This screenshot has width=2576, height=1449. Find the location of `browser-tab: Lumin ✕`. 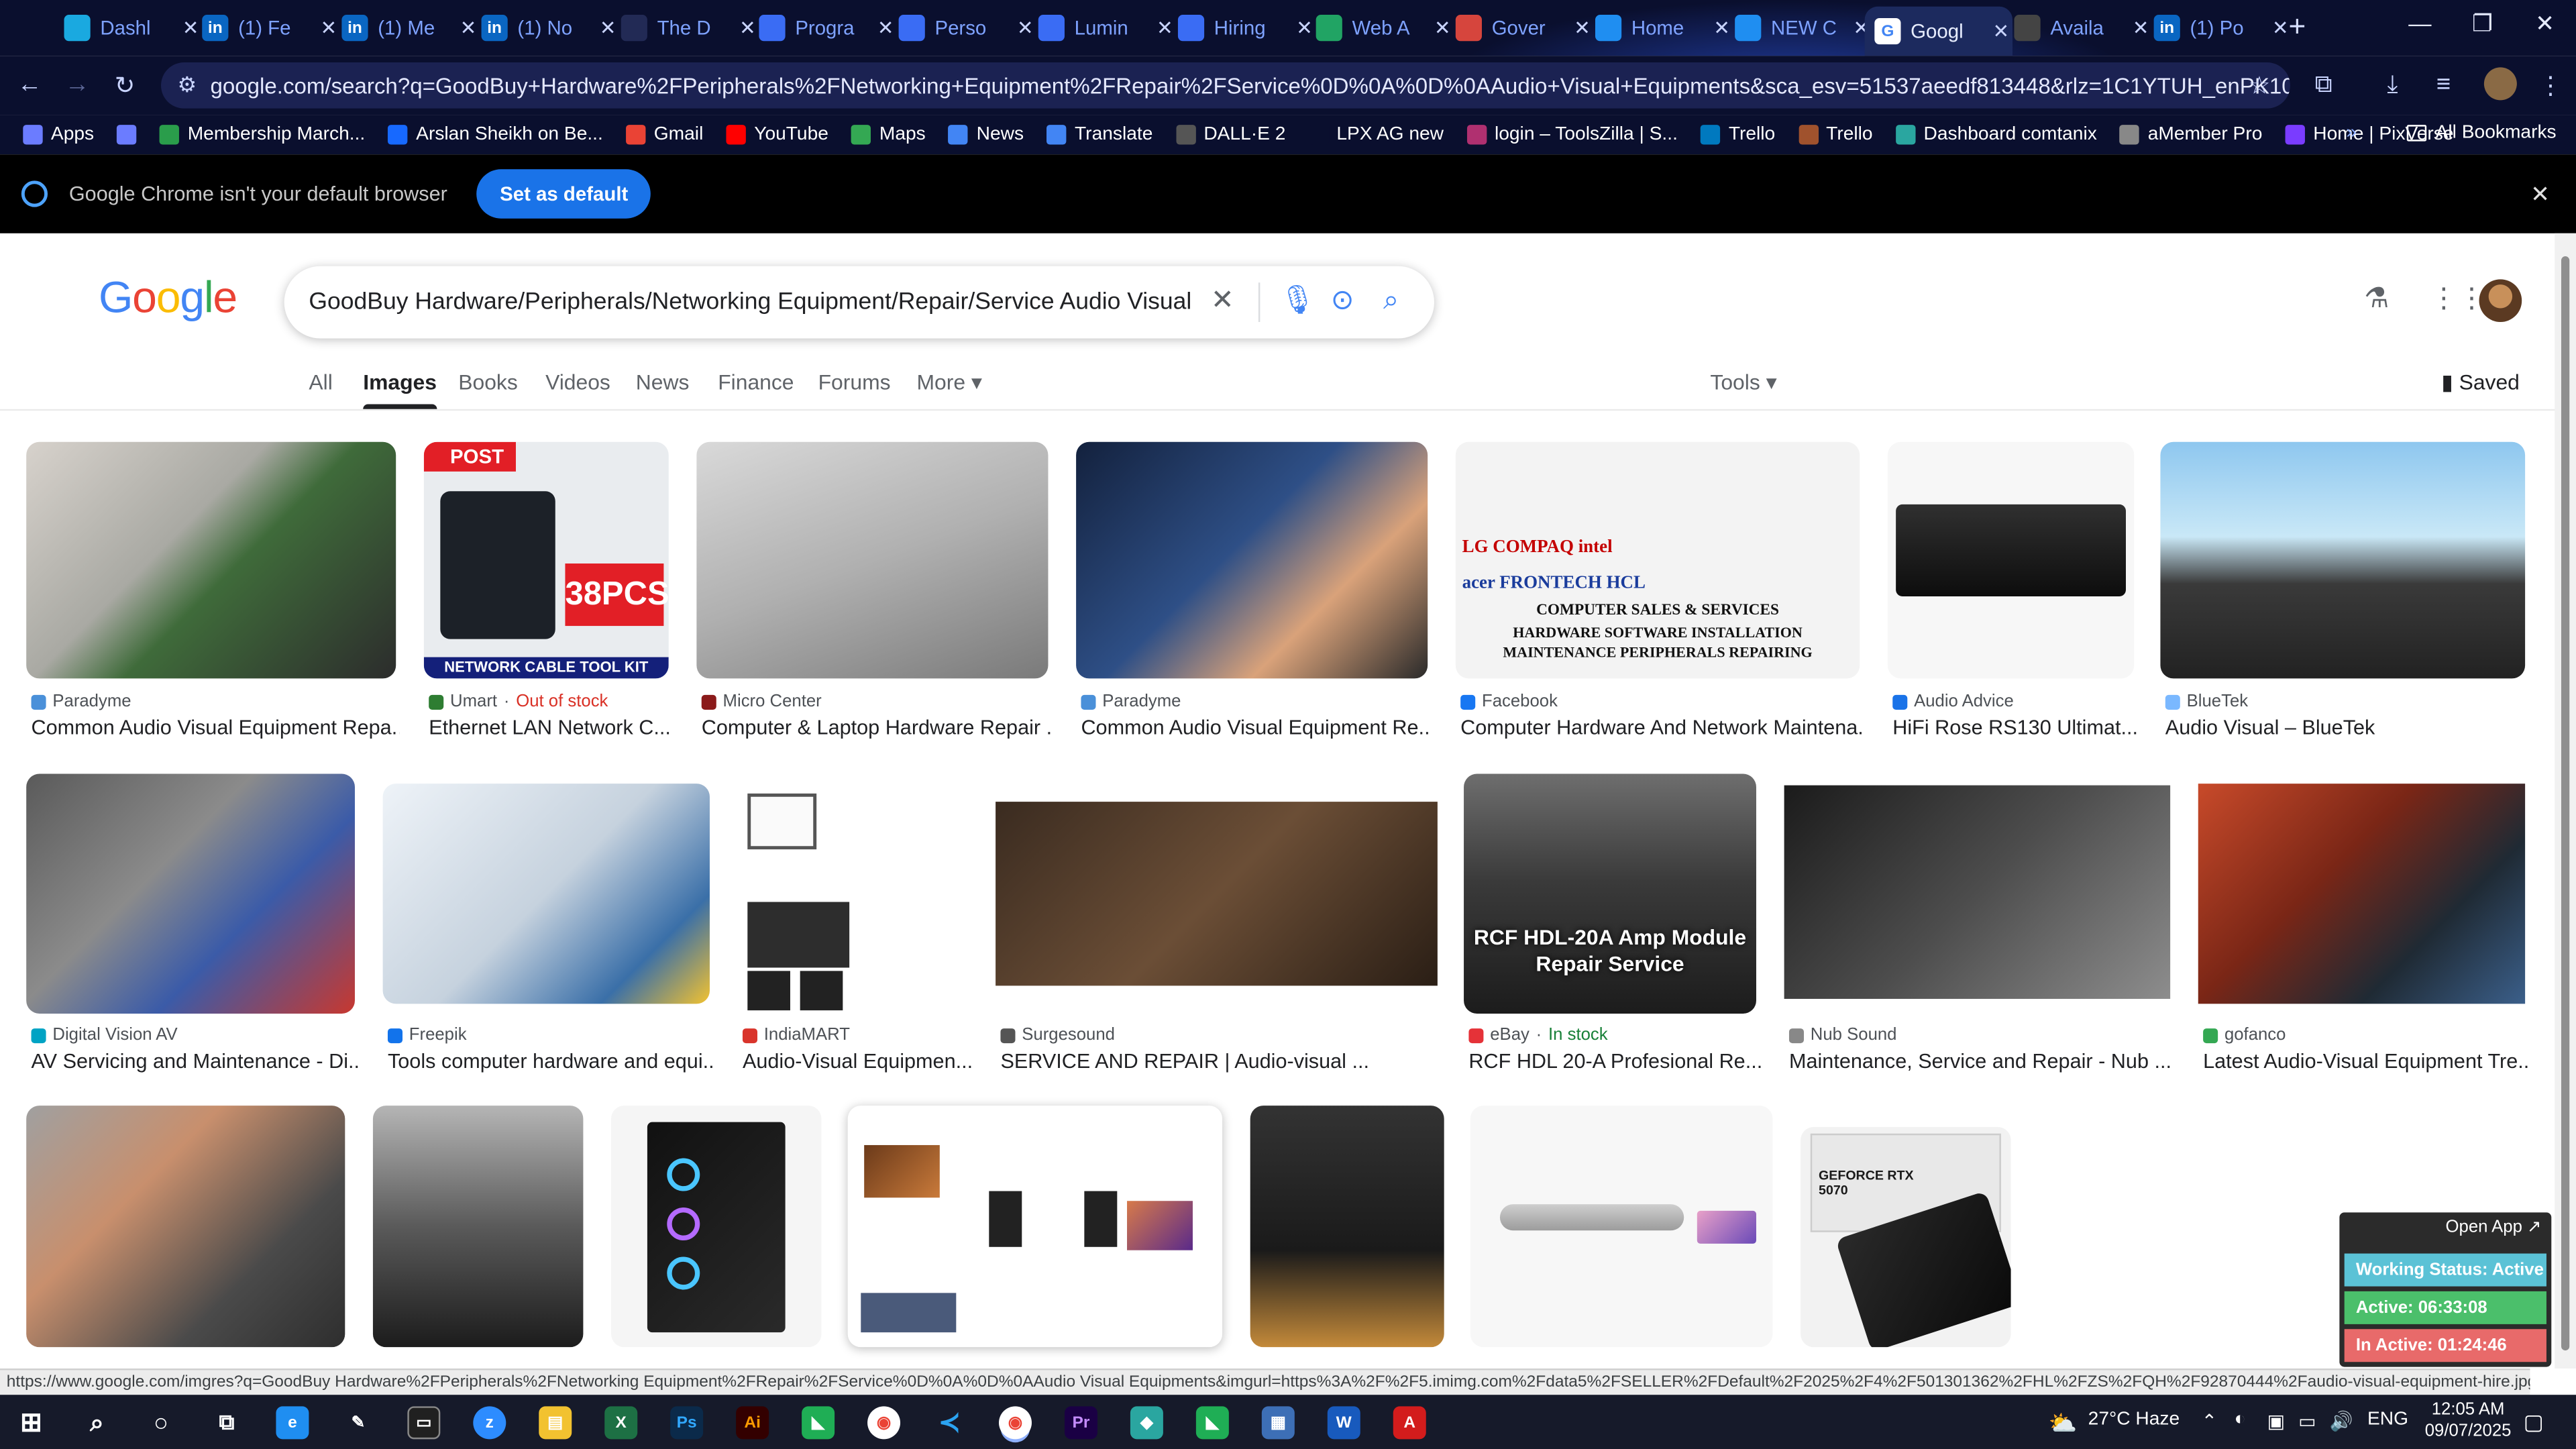

browser-tab: Lumin ✕ is located at coordinates (1102, 28).